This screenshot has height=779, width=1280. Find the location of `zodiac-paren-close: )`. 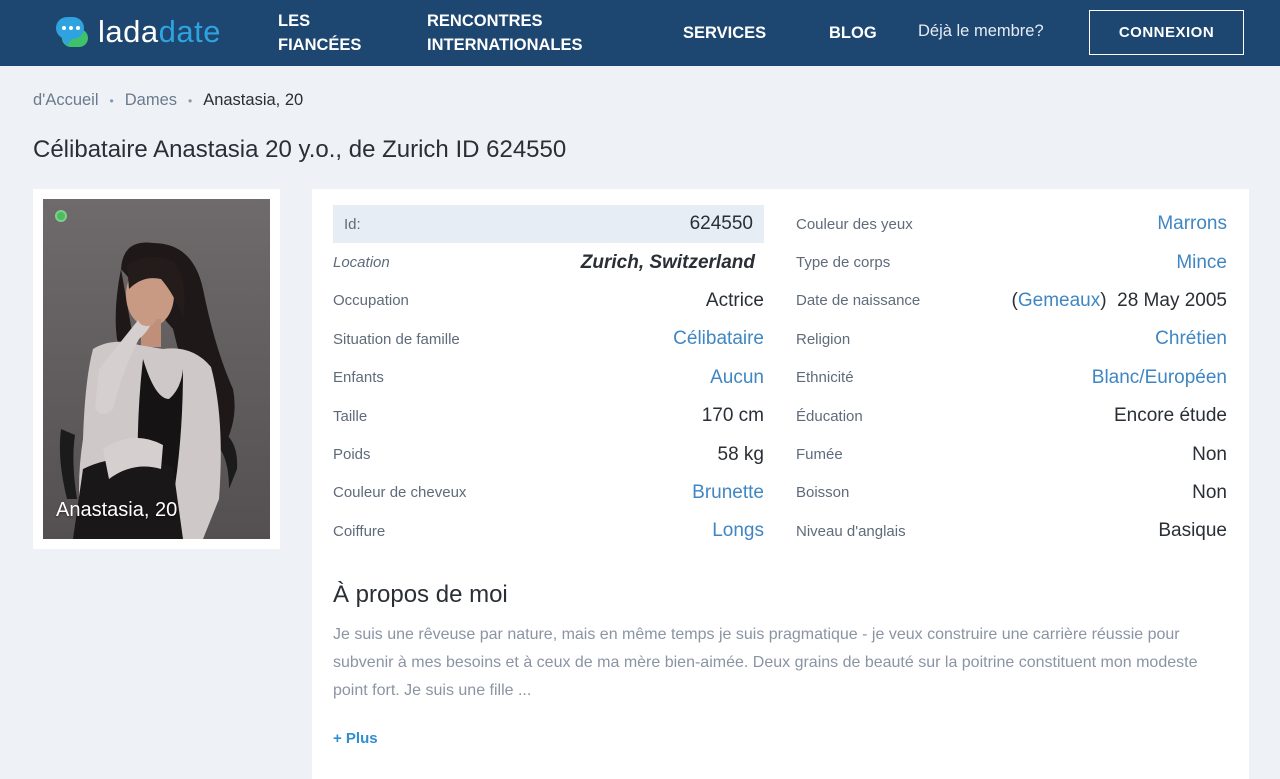

zodiac-paren-close: ) is located at coordinates (1103, 300).